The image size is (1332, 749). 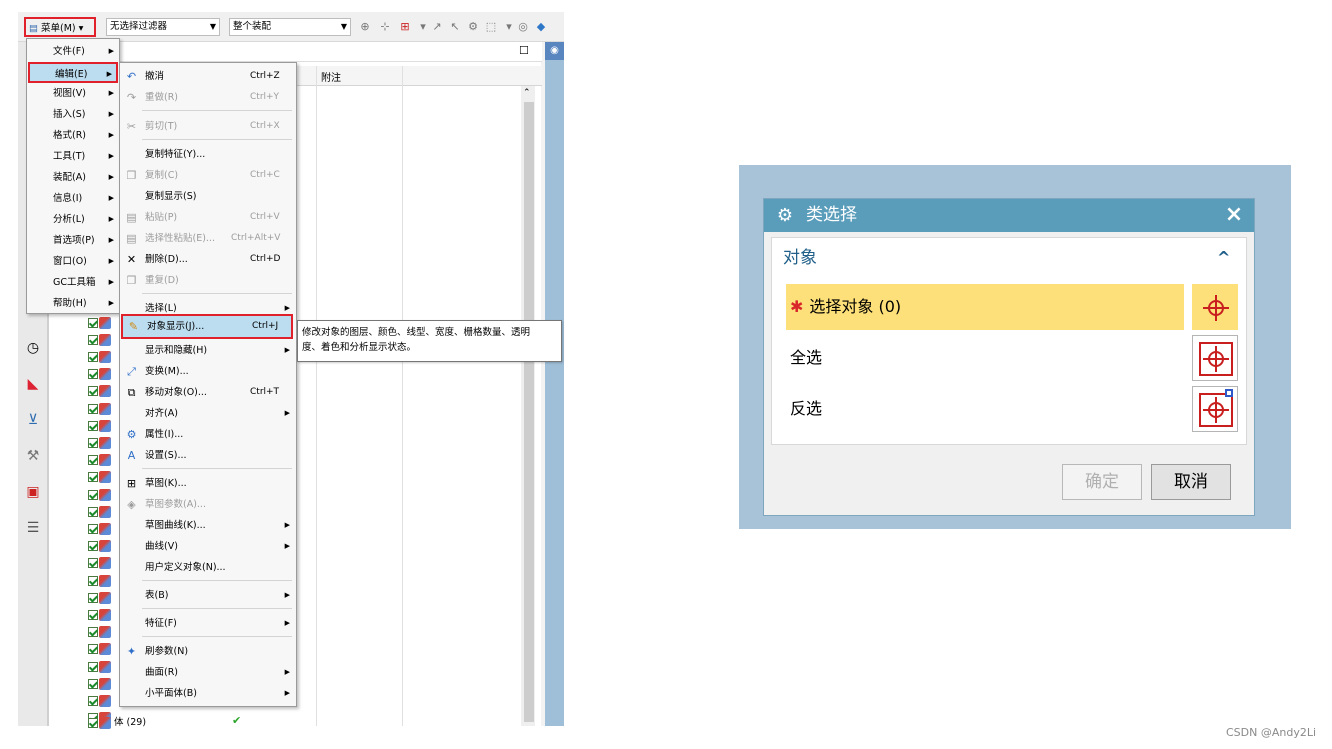 What do you see at coordinates (73, 303) in the screenshot?
I see `main-menu-item: 帮助(H) ▶` at bounding box center [73, 303].